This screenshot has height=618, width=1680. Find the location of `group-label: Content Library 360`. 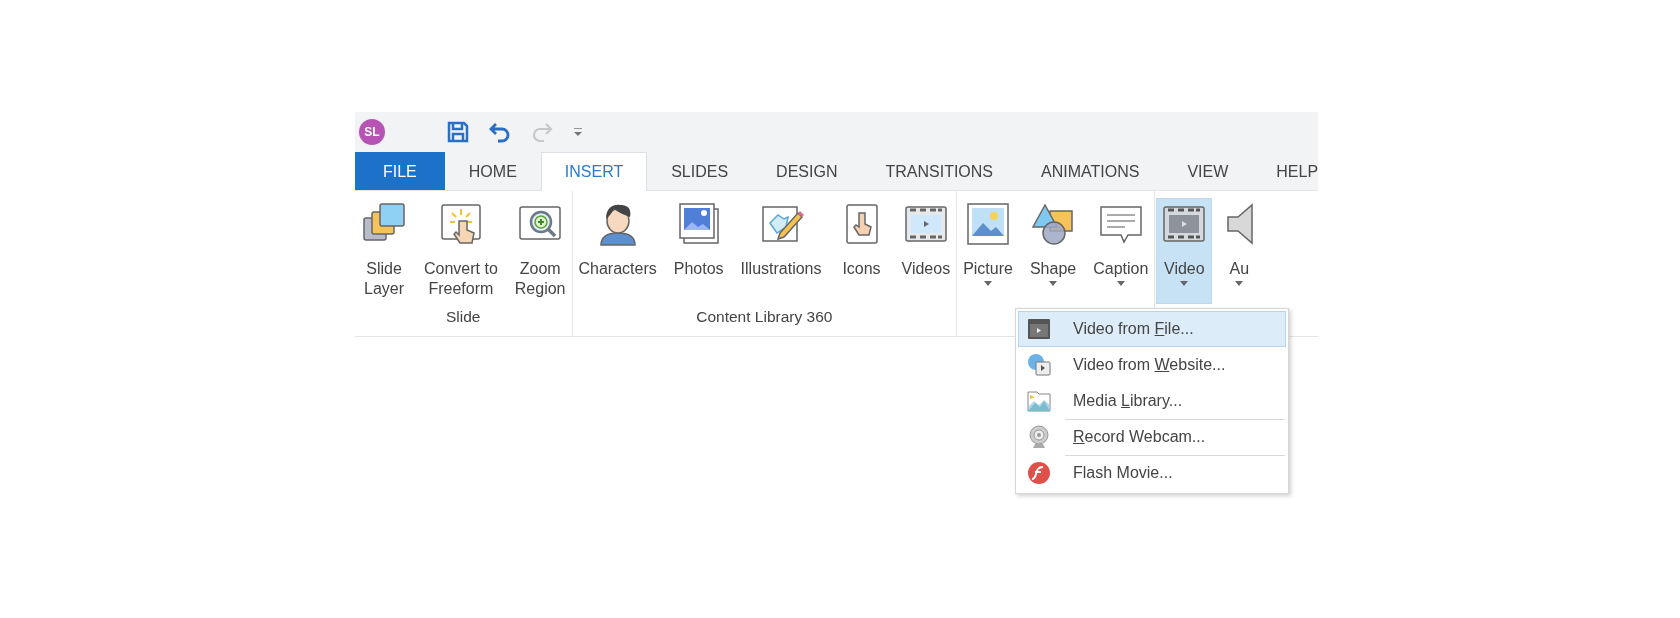

group-label: Content Library 360 is located at coordinates (764, 317).